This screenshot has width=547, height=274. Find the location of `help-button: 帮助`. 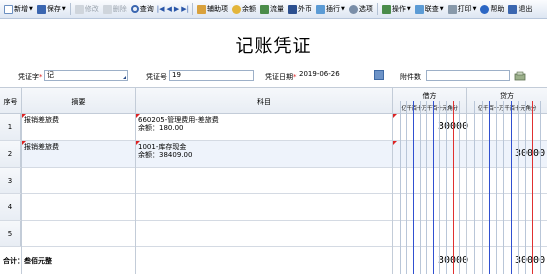

help-button: 帮助 is located at coordinates (492, 9).